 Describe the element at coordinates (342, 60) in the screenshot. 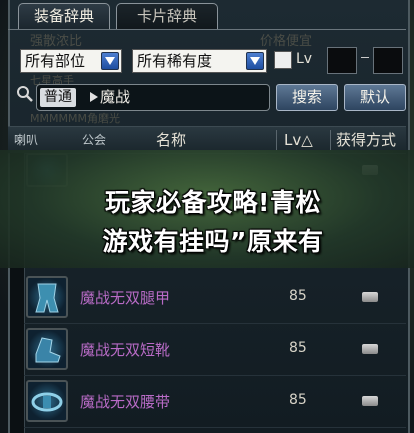

I see `lv-min-input` at that location.